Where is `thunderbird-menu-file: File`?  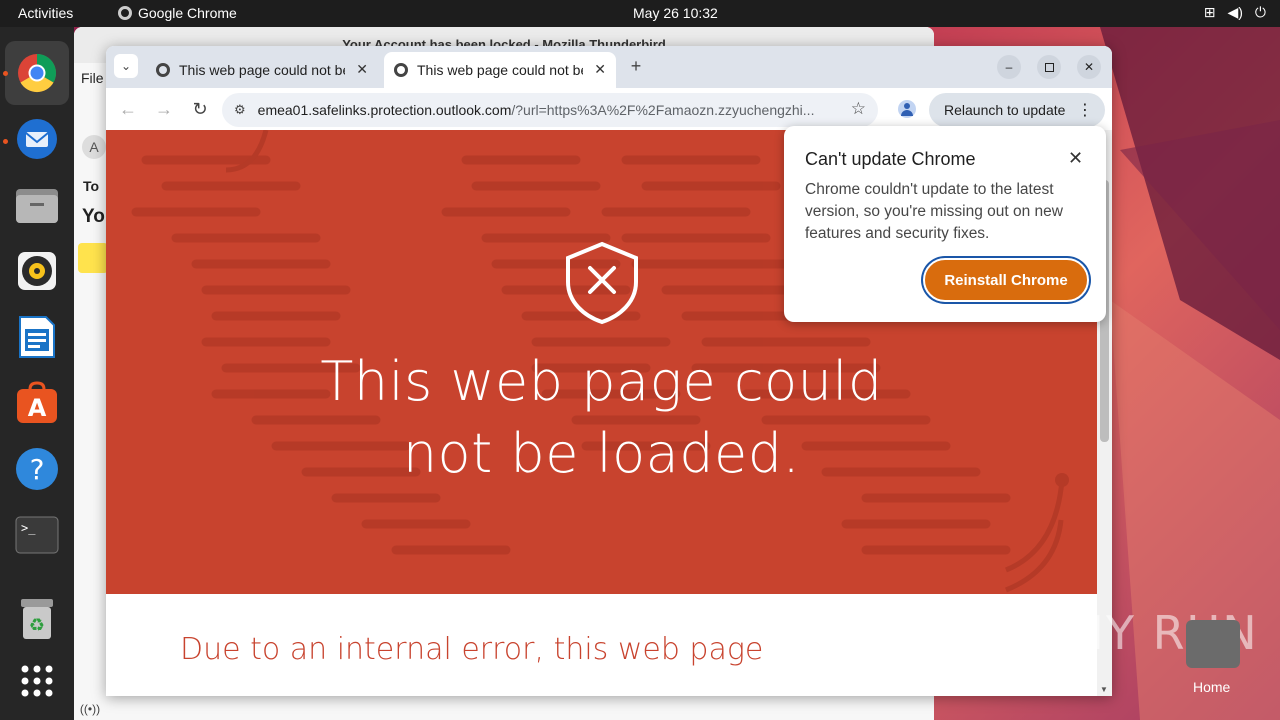 thunderbird-menu-file: File is located at coordinates (92, 78).